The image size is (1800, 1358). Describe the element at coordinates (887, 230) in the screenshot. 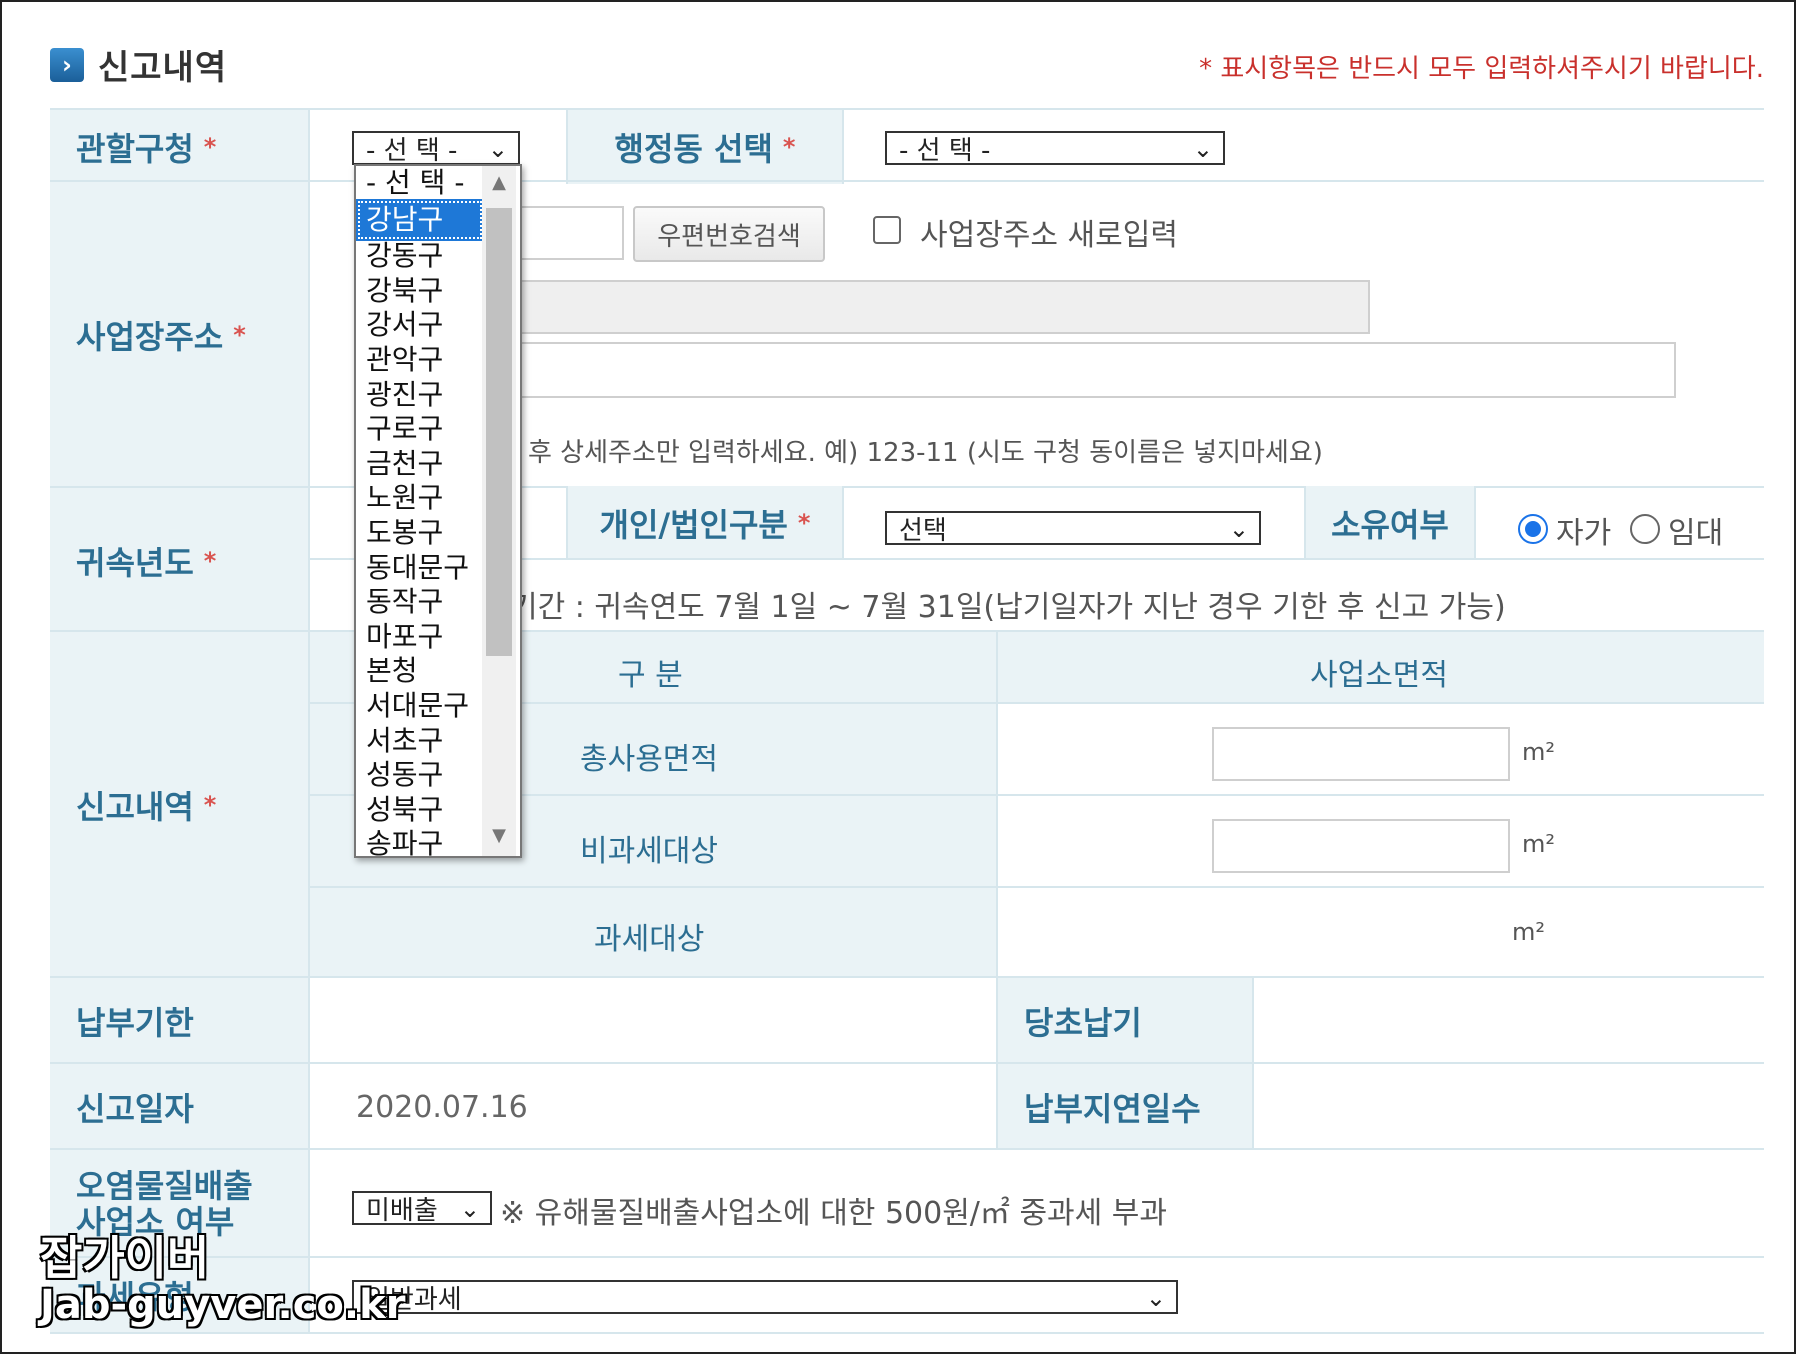

I see `new-address-checkbox` at that location.